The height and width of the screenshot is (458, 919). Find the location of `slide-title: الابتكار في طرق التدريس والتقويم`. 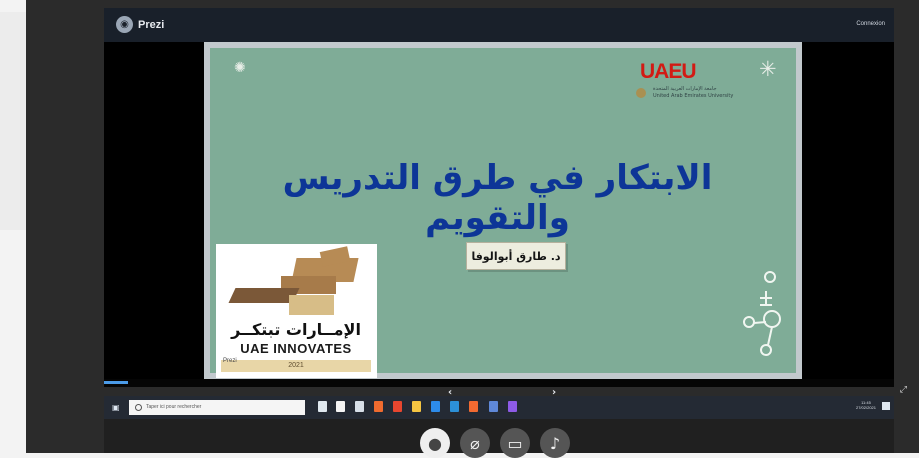

slide-title: الابتكار في طرق التدريس والتقويم is located at coordinates (497, 198).